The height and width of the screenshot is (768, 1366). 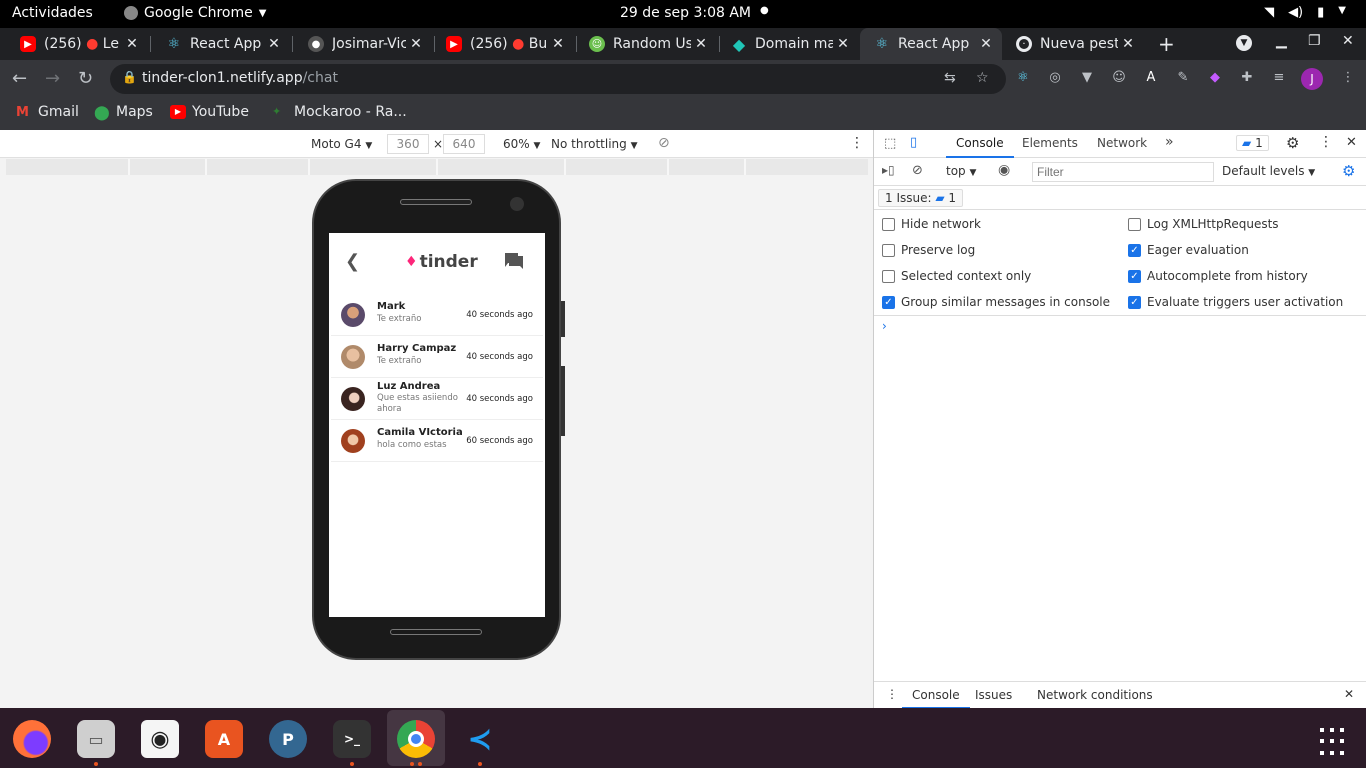 What do you see at coordinates (1073, 44) in the screenshot?
I see `browser-tab: · Nueva pest ✕` at bounding box center [1073, 44].